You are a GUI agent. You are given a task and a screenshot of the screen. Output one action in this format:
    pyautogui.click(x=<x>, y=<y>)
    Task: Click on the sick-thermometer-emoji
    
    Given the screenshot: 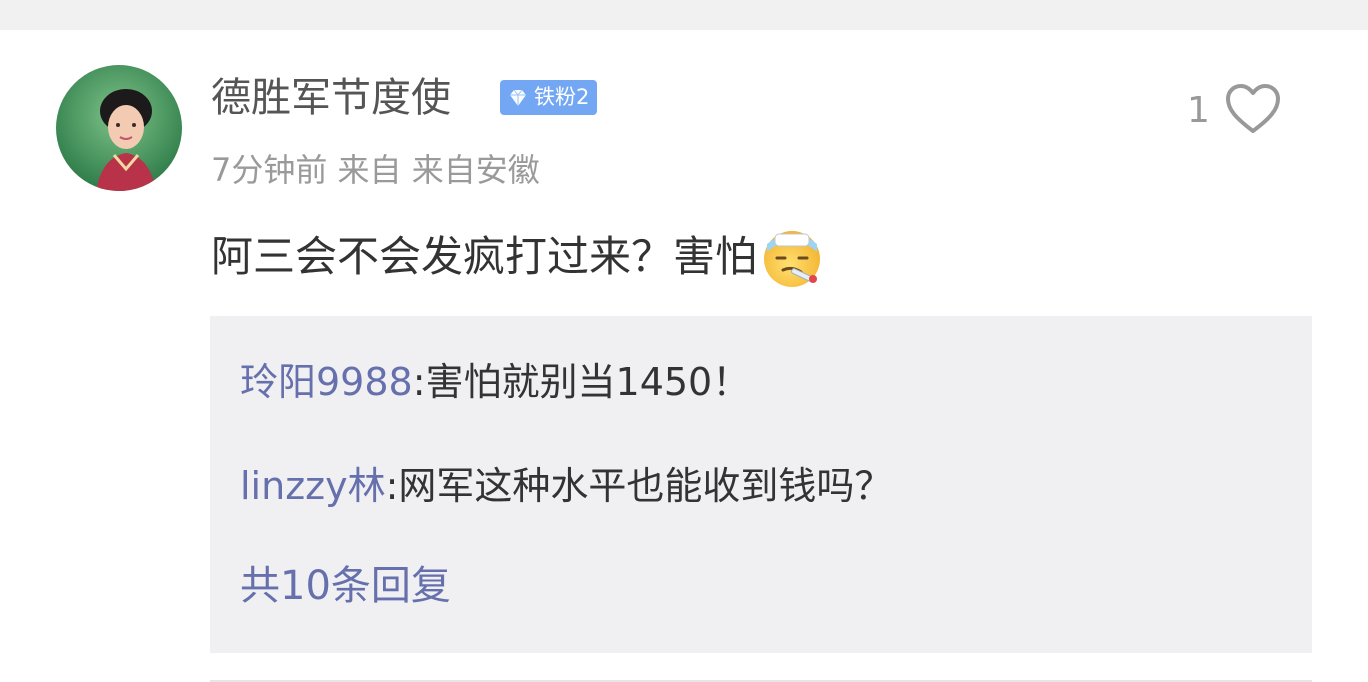 What is the action you would take?
    pyautogui.click(x=792, y=259)
    